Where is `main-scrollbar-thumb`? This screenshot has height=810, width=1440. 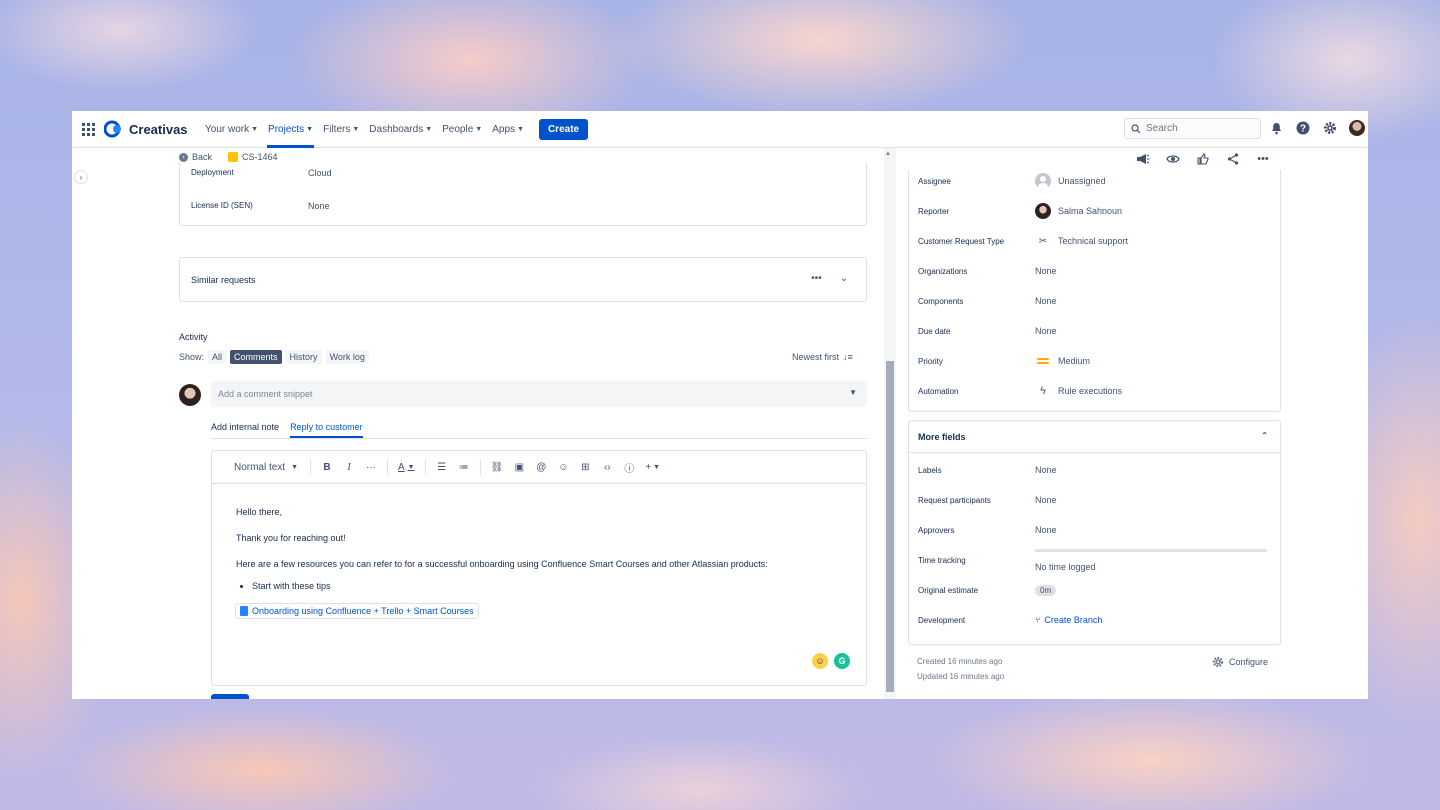
main-scrollbar-thumb is located at coordinates (890, 526).